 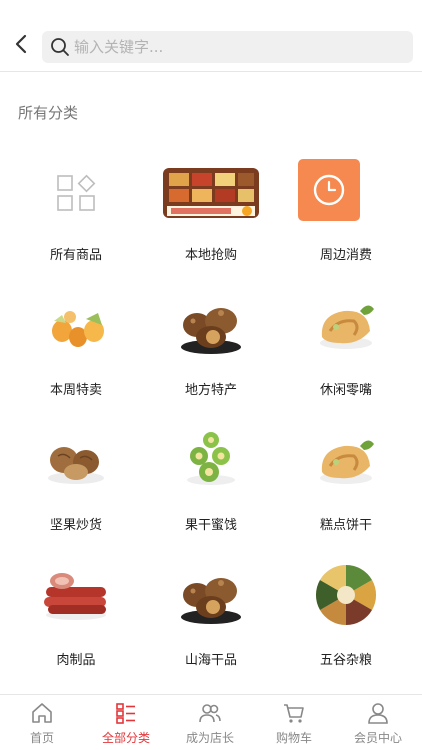 What do you see at coordinates (210, 713) in the screenshot?
I see `users-icon` at bounding box center [210, 713].